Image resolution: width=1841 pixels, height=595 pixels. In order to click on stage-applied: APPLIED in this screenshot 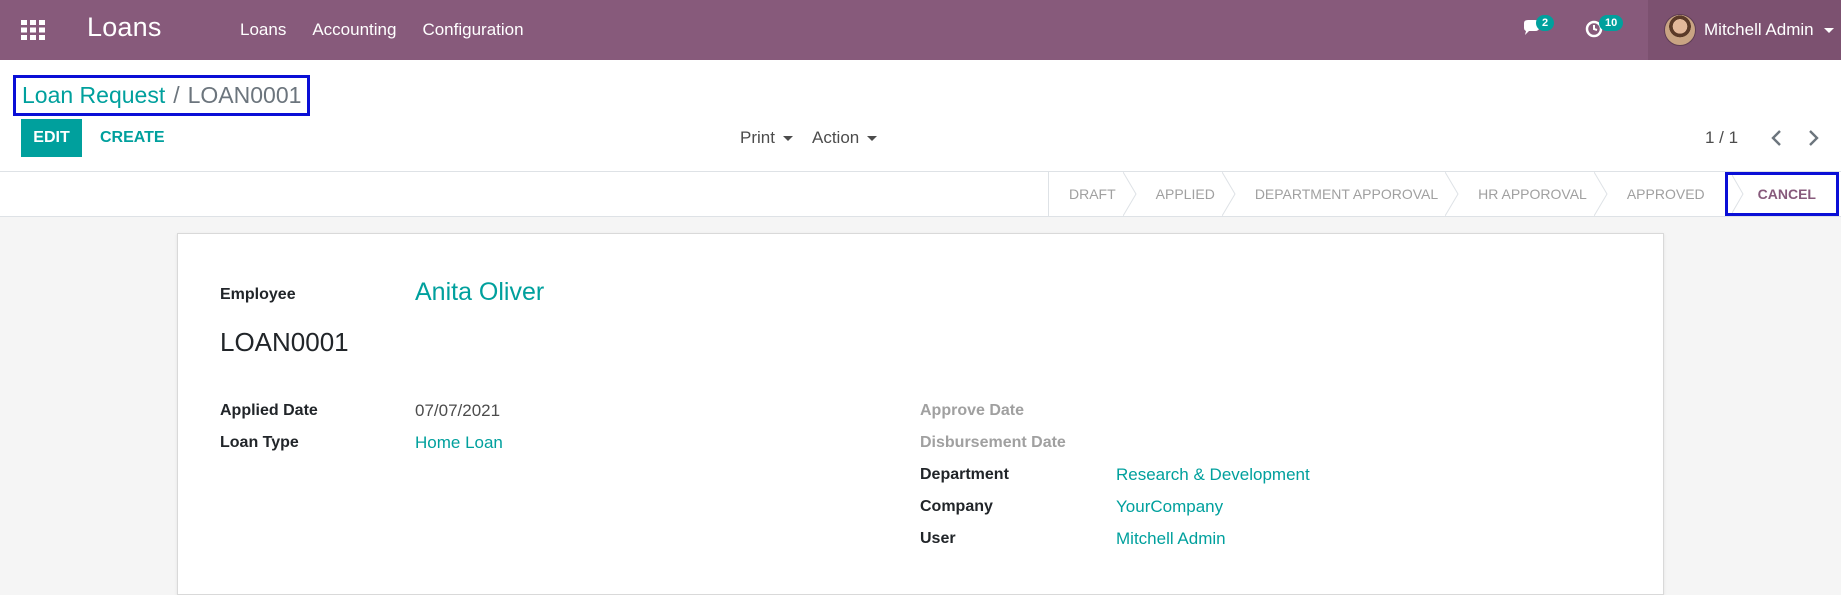, I will do `click(1186, 194)`.